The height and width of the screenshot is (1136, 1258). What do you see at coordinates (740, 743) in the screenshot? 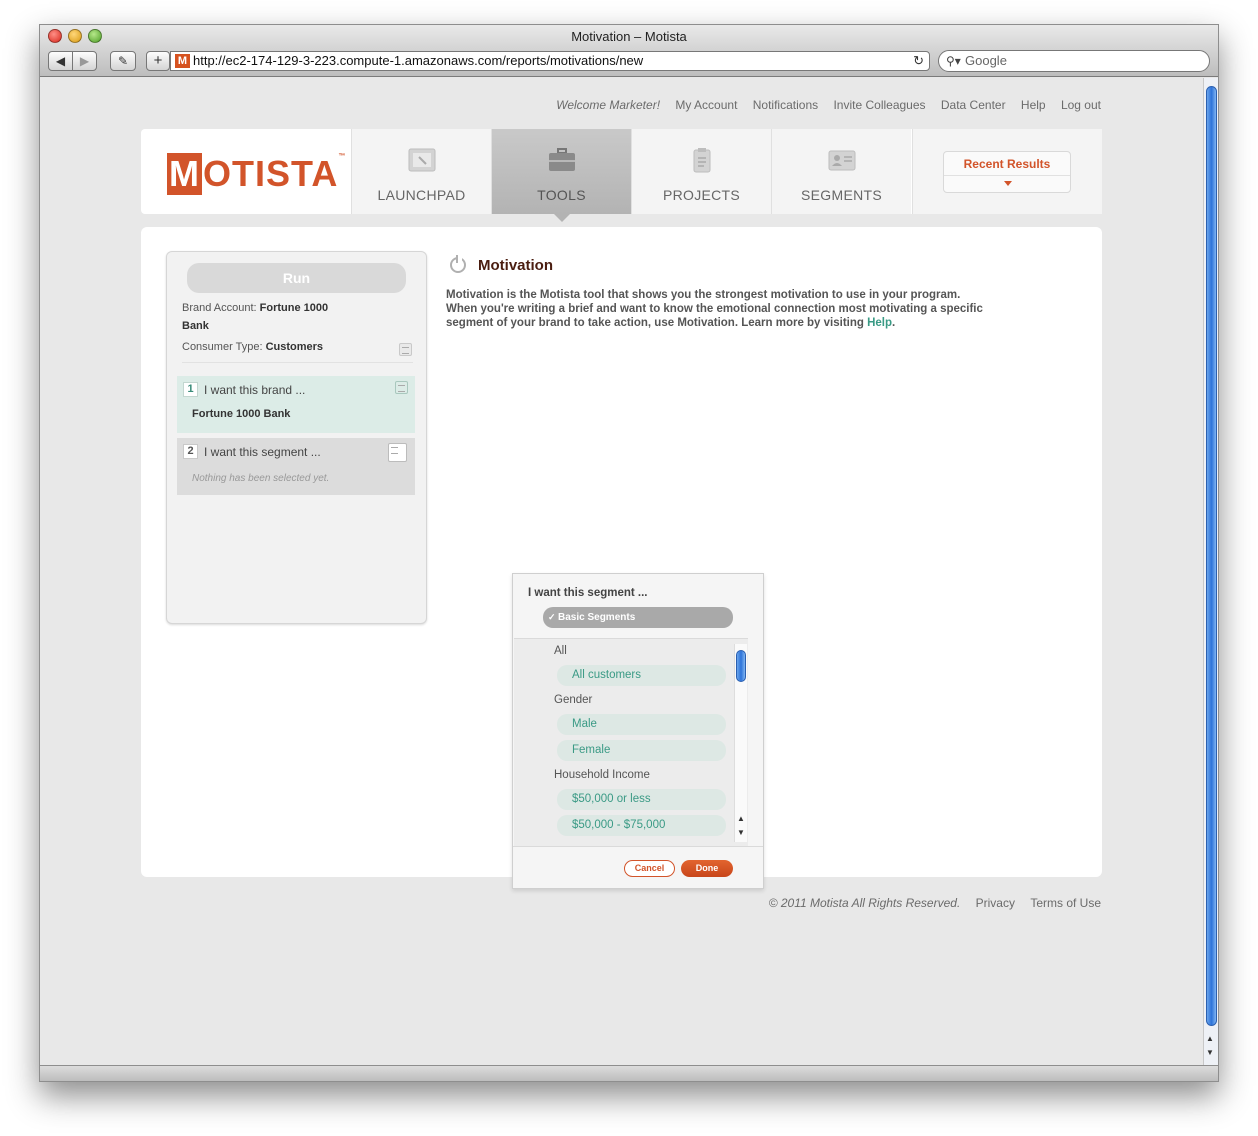
I see `popup-scrollbar: ▲ ▼` at bounding box center [740, 743].